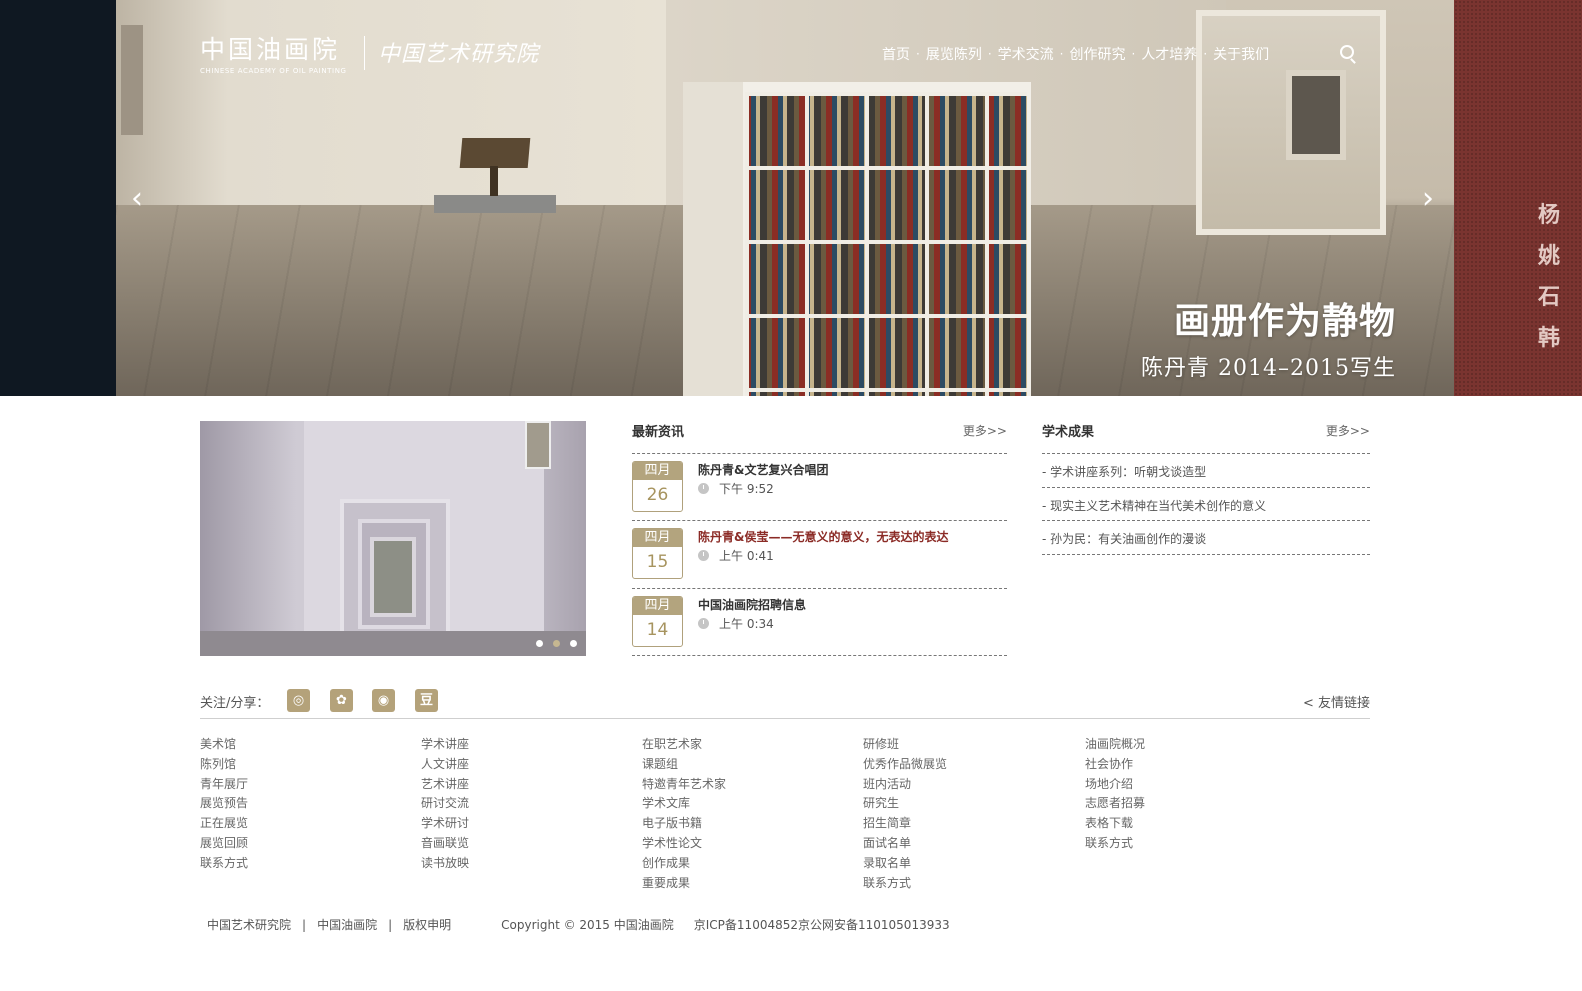 The image size is (1582, 991). What do you see at coordinates (1428, 199) in the screenshot?
I see `next-arrow-icon: ›` at bounding box center [1428, 199].